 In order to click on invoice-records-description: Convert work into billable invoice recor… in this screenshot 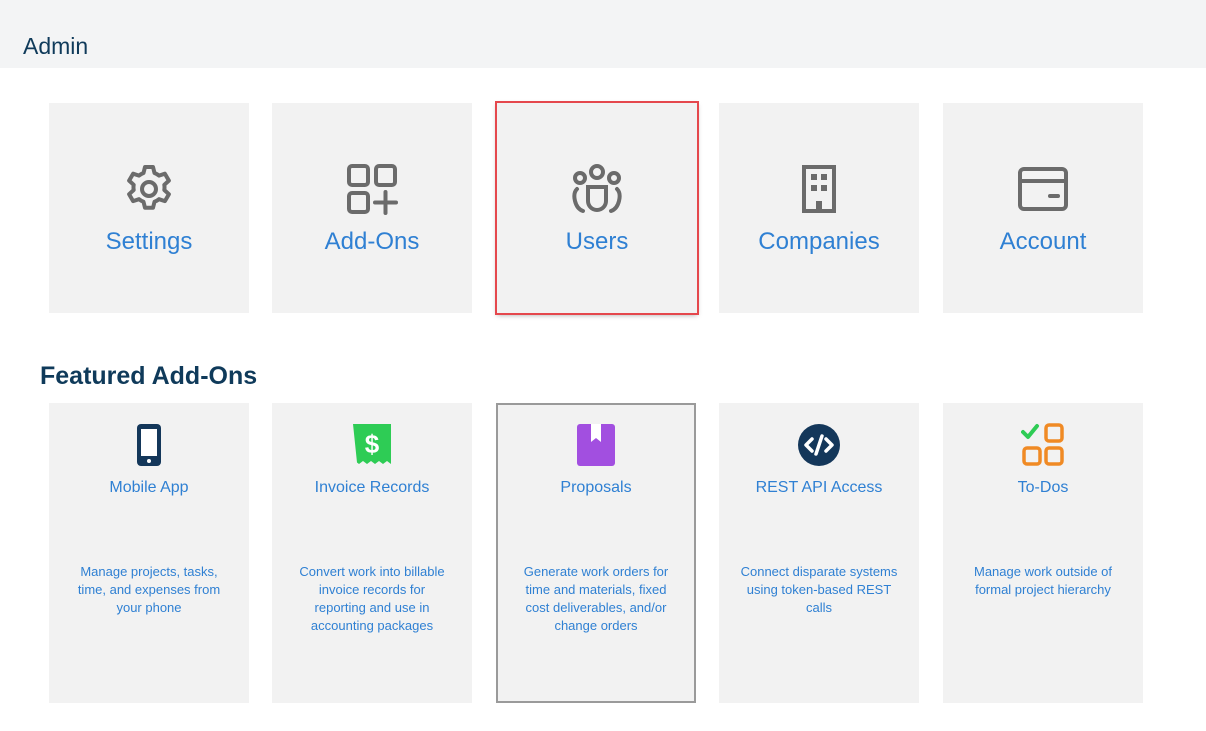, I will do `click(372, 598)`.